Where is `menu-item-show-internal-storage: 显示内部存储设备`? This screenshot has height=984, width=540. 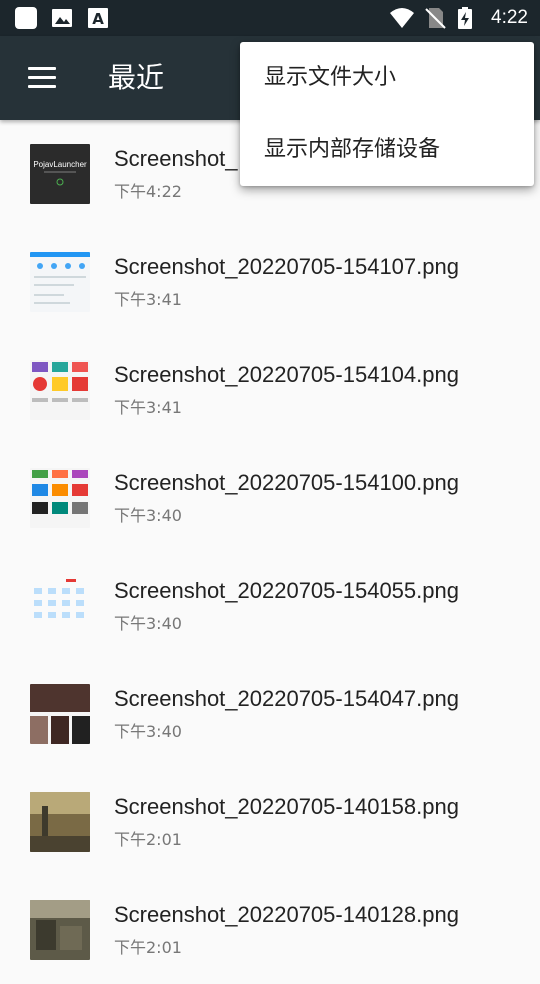 menu-item-show-internal-storage: 显示内部存储设备 is located at coordinates (399, 150).